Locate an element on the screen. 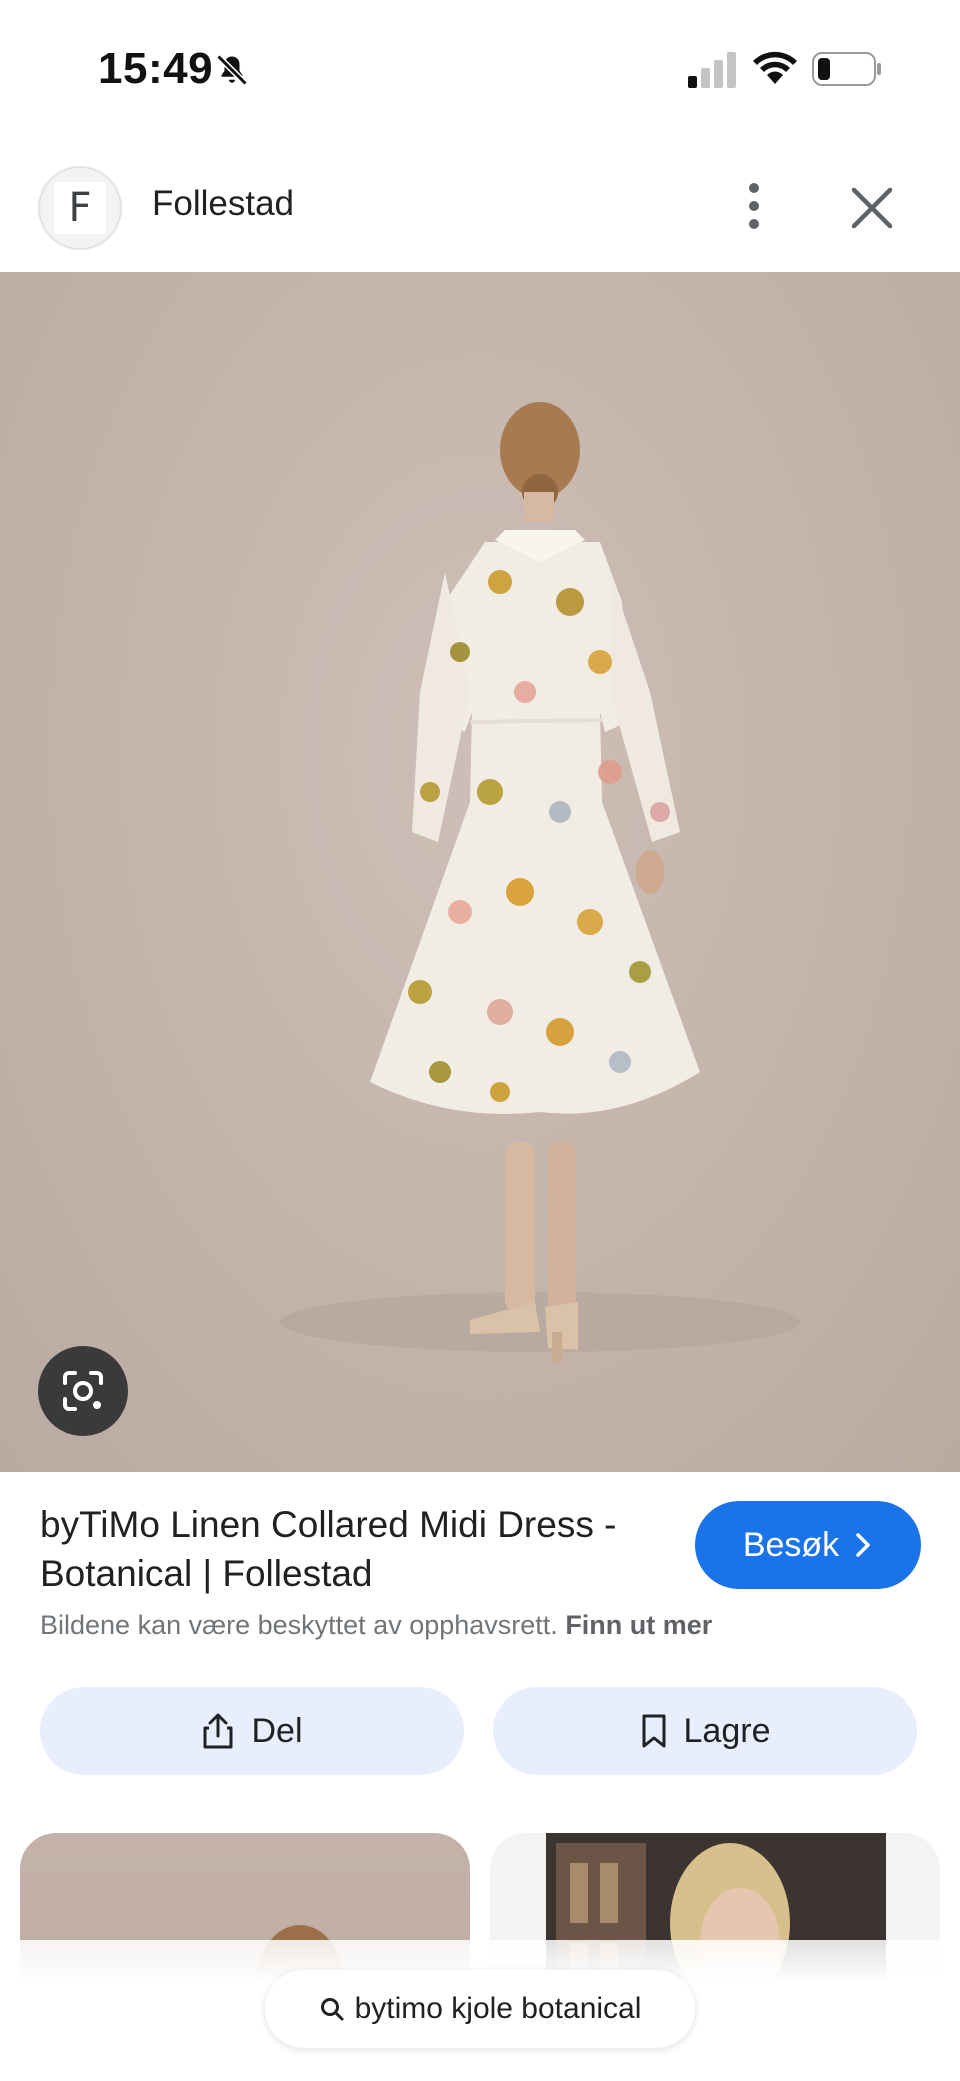 This screenshot has width=960, height=2081. chevron-right-icon is located at coordinates (863, 1545).